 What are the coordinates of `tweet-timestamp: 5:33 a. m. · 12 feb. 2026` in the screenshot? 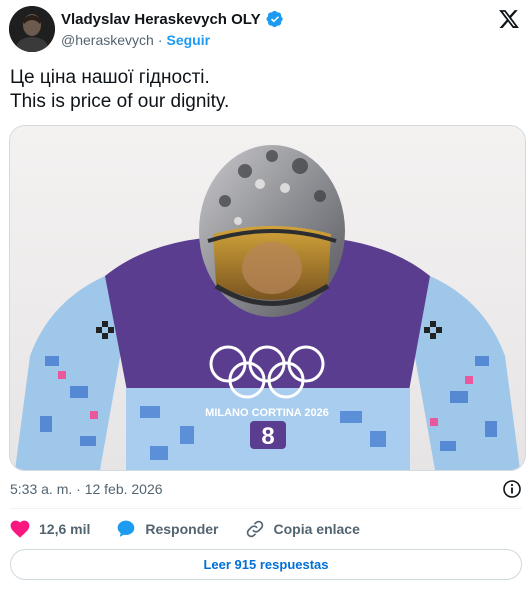 It's located at (86, 489).